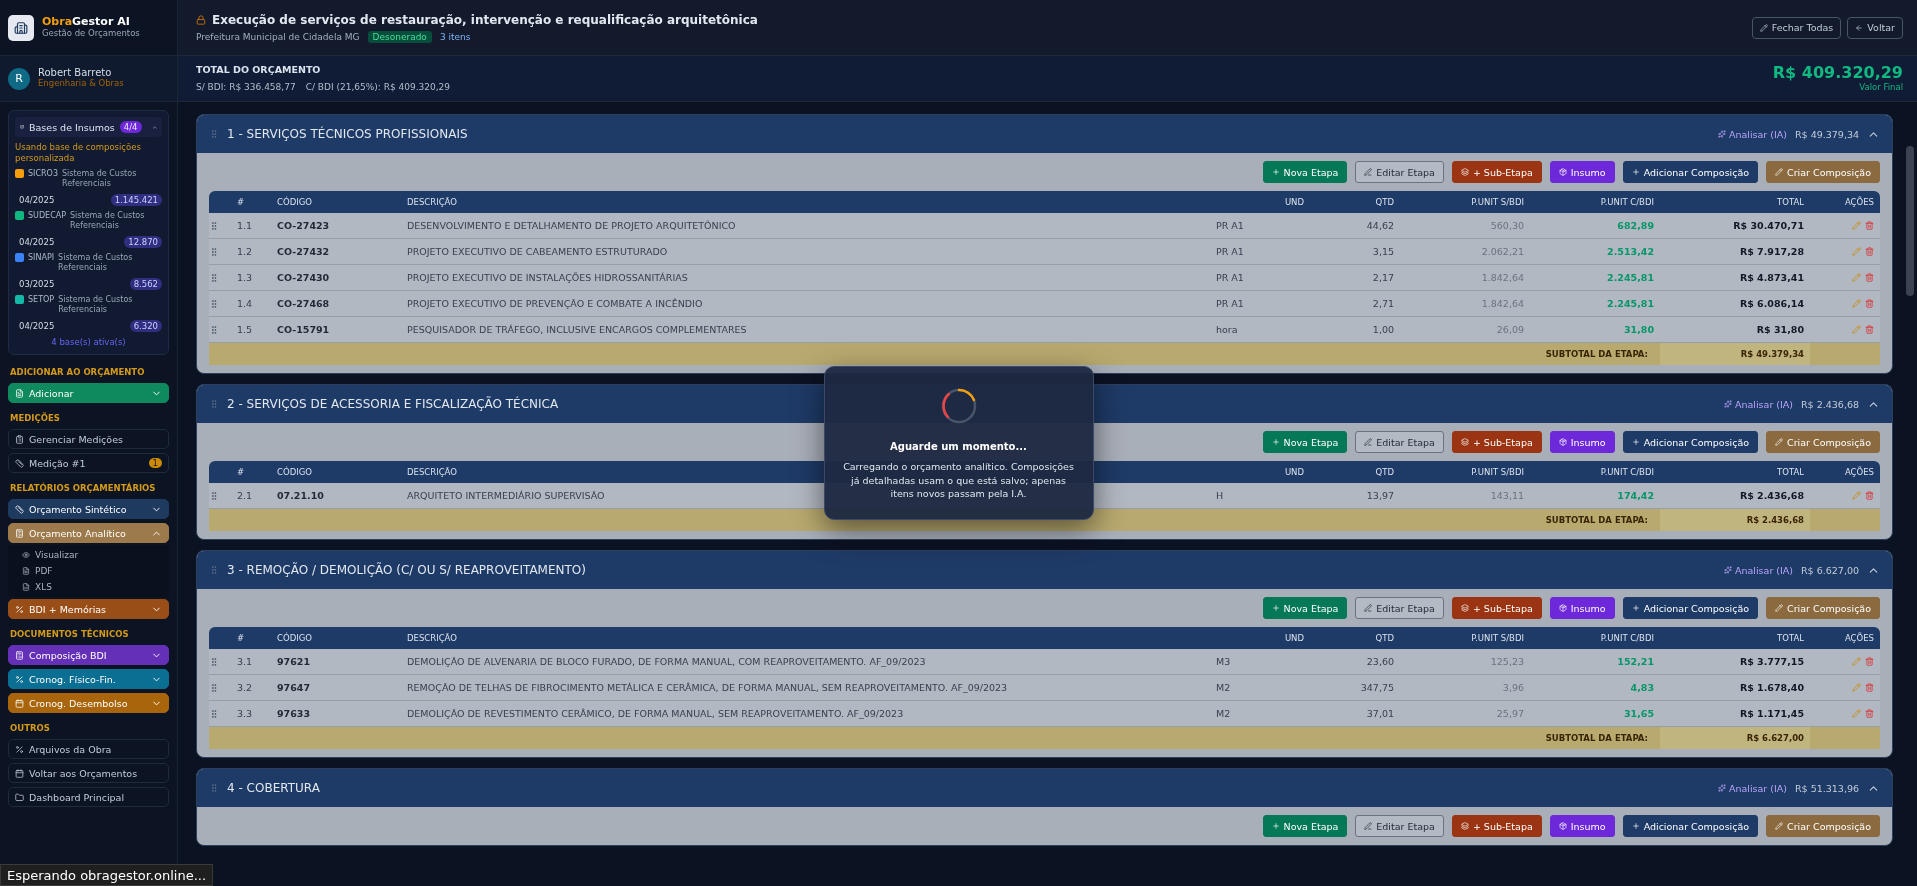 The image size is (1917, 886). Describe the element at coordinates (1383, 277) in the screenshot. I see `table-cell-text: 2,17` at that location.